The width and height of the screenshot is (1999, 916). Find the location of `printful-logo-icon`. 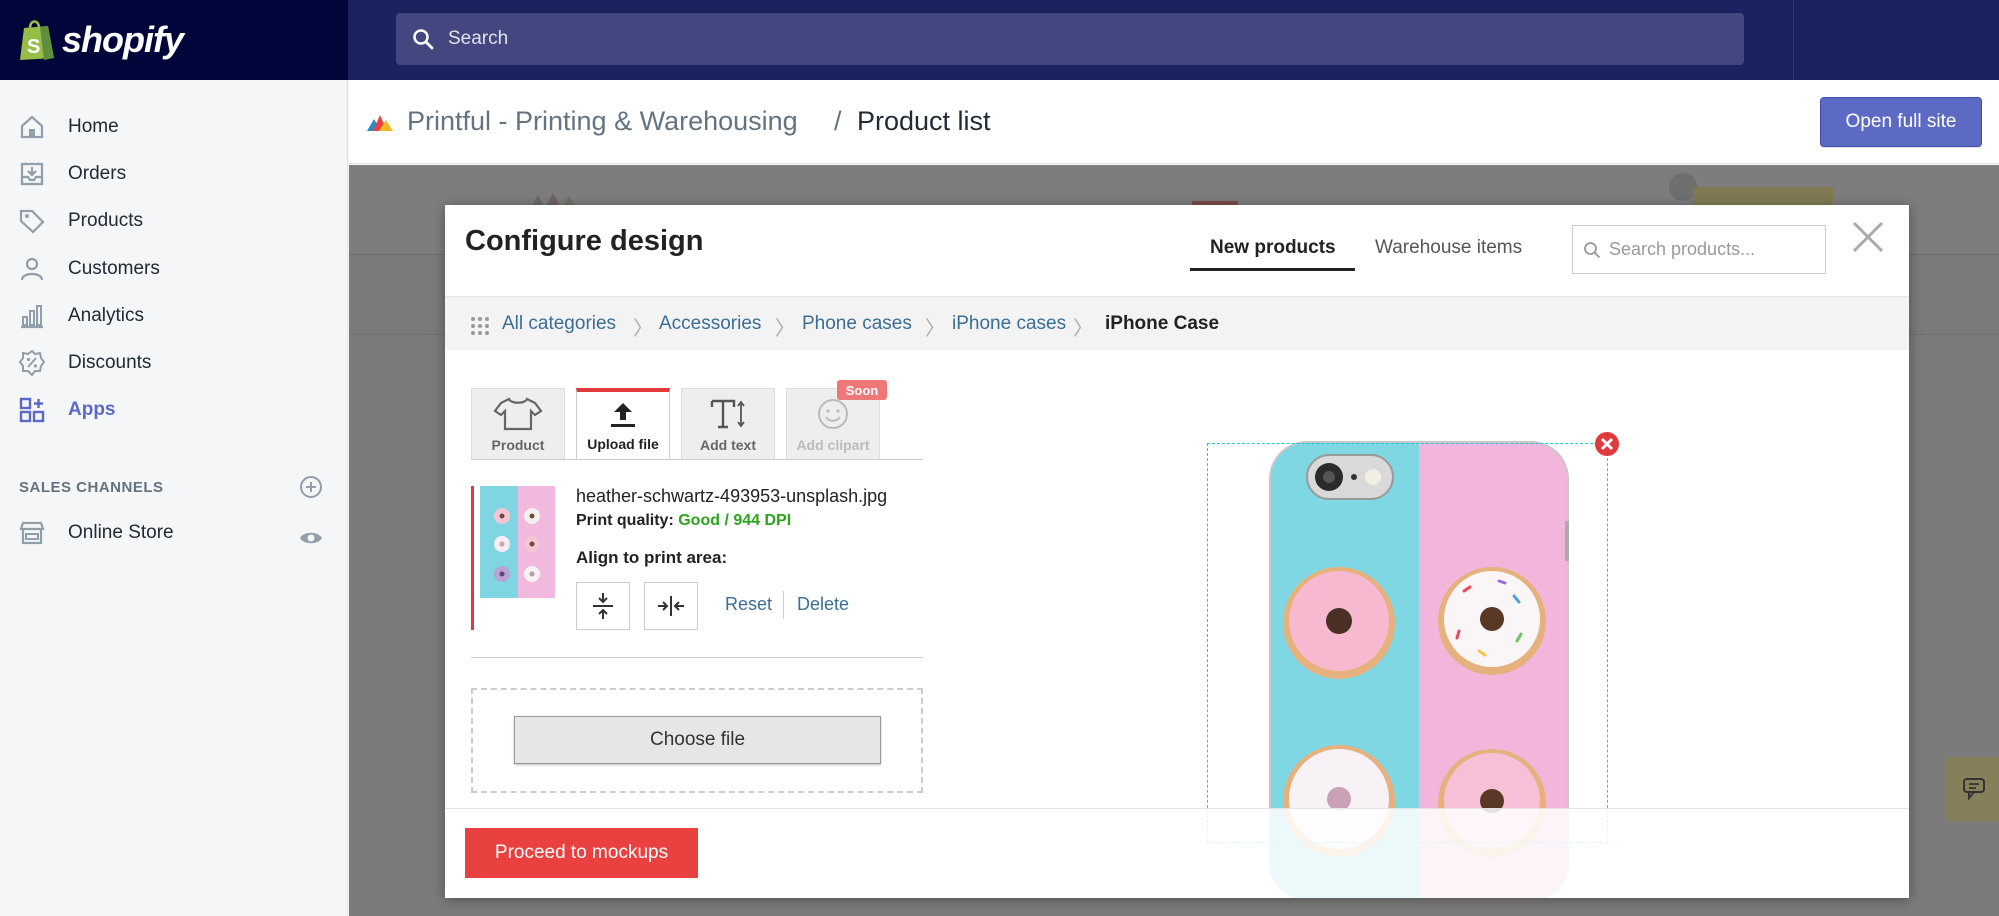

printful-logo-icon is located at coordinates (380, 123).